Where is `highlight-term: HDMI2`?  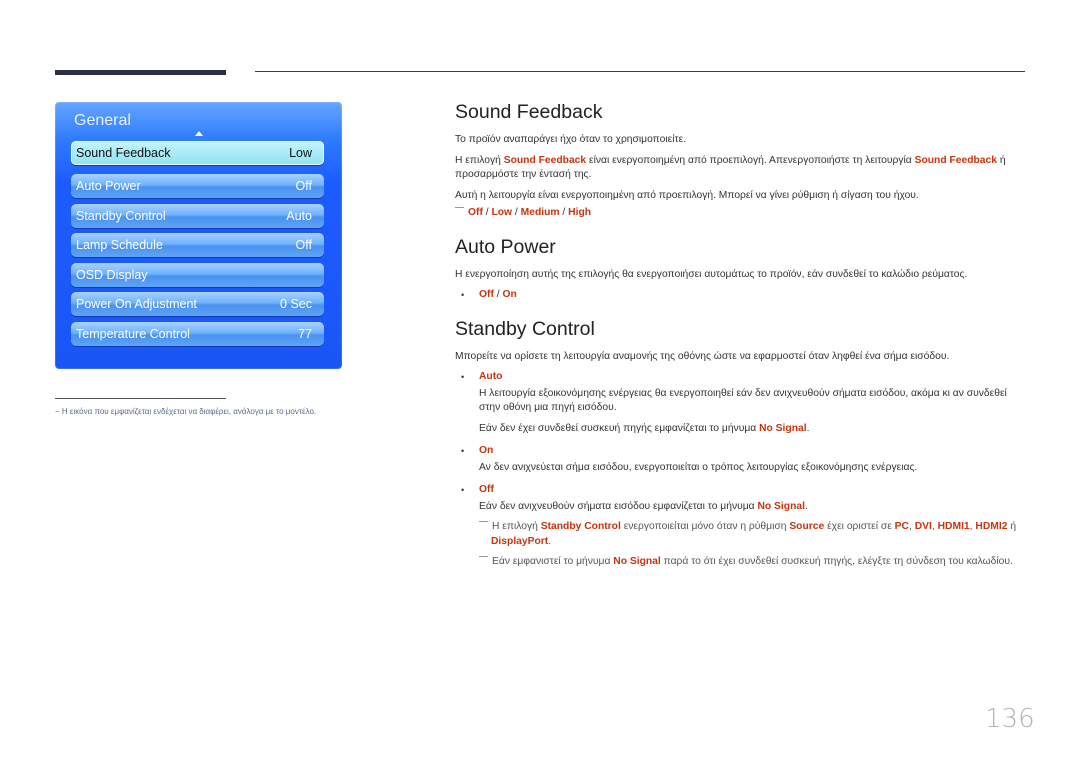 highlight-term: HDMI2 is located at coordinates (991, 526).